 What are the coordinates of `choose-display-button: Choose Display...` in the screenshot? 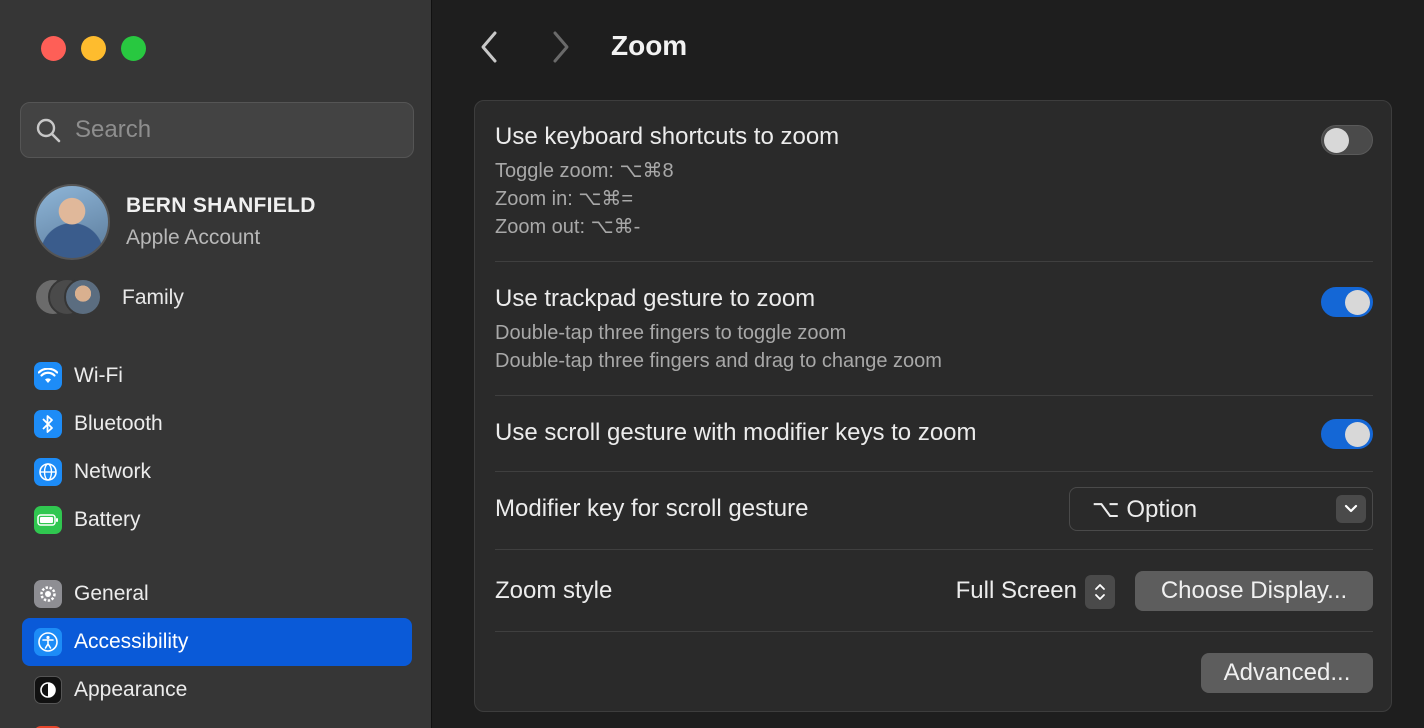 It's located at (1254, 591).